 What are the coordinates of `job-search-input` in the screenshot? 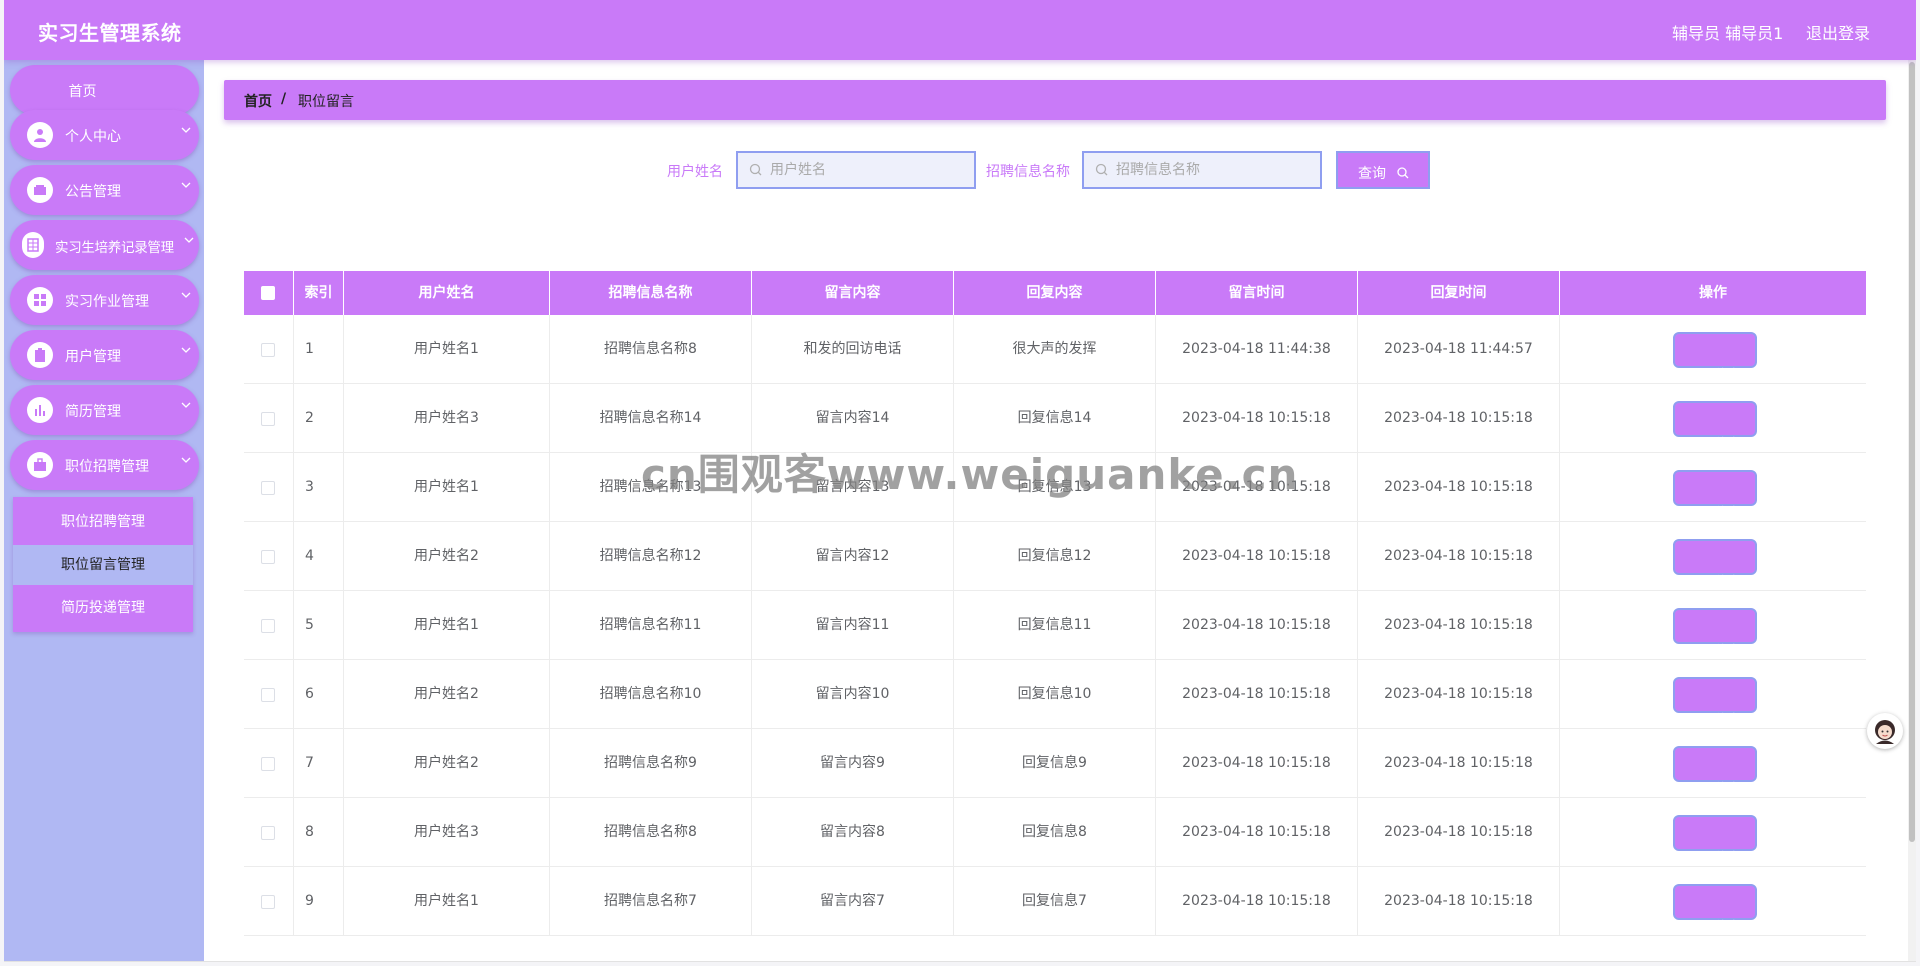 It's located at (1191, 170).